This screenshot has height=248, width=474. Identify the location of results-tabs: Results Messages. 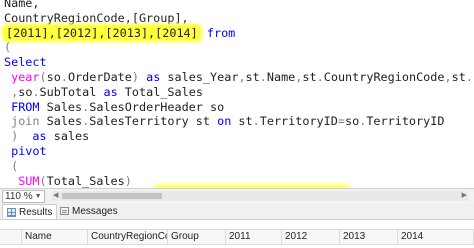
(237, 211).